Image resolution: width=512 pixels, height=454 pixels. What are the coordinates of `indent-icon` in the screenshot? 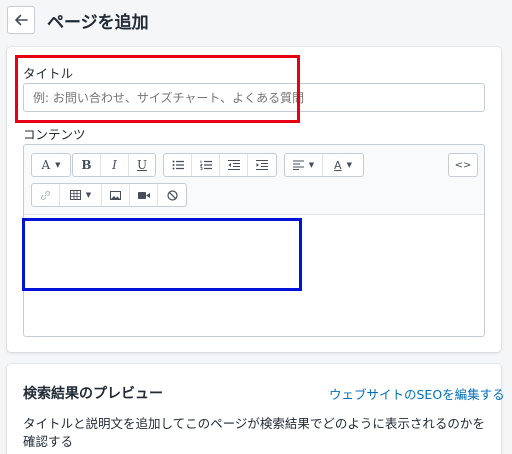 It's located at (262, 165).